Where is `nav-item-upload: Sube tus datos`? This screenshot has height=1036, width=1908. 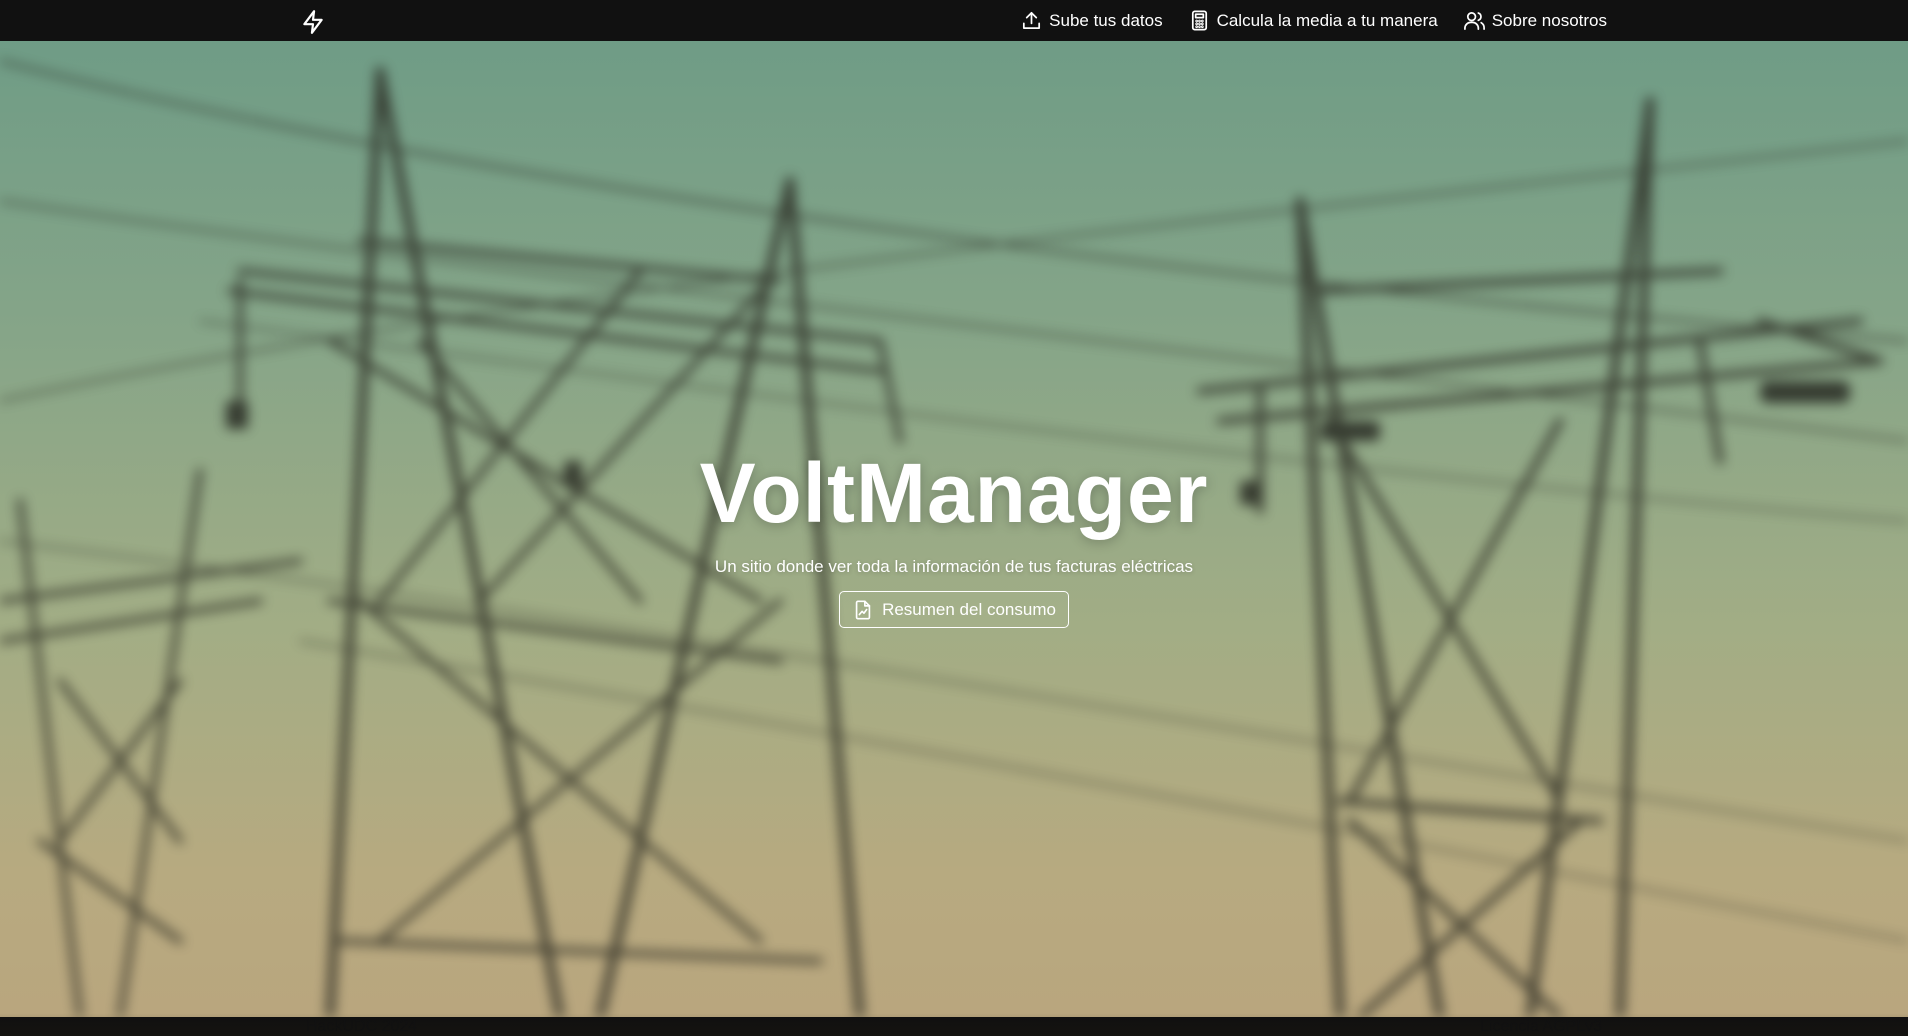 nav-item-upload: Sube tus datos is located at coordinates (1091, 20).